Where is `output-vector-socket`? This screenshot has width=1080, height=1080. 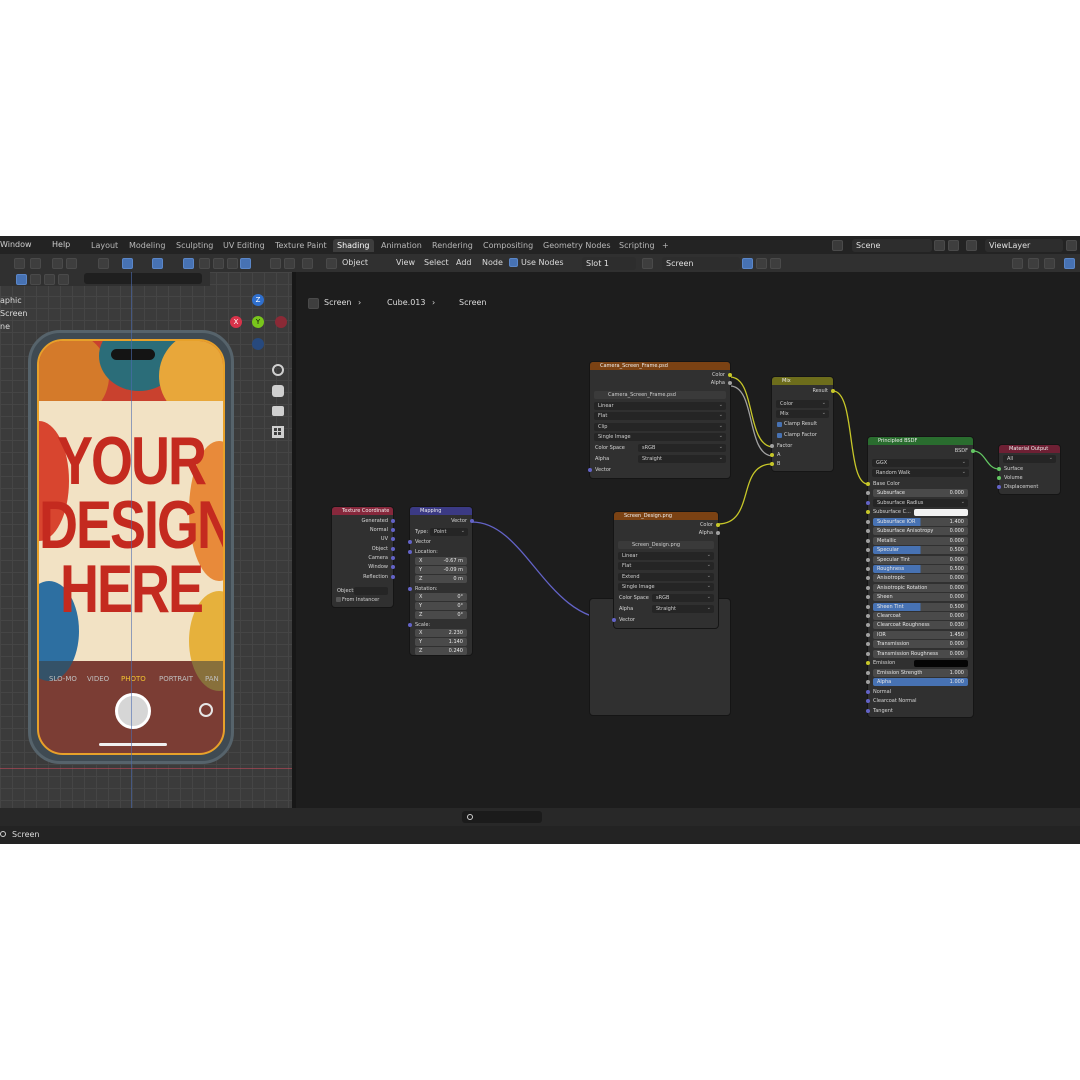 output-vector-socket is located at coordinates (472, 521).